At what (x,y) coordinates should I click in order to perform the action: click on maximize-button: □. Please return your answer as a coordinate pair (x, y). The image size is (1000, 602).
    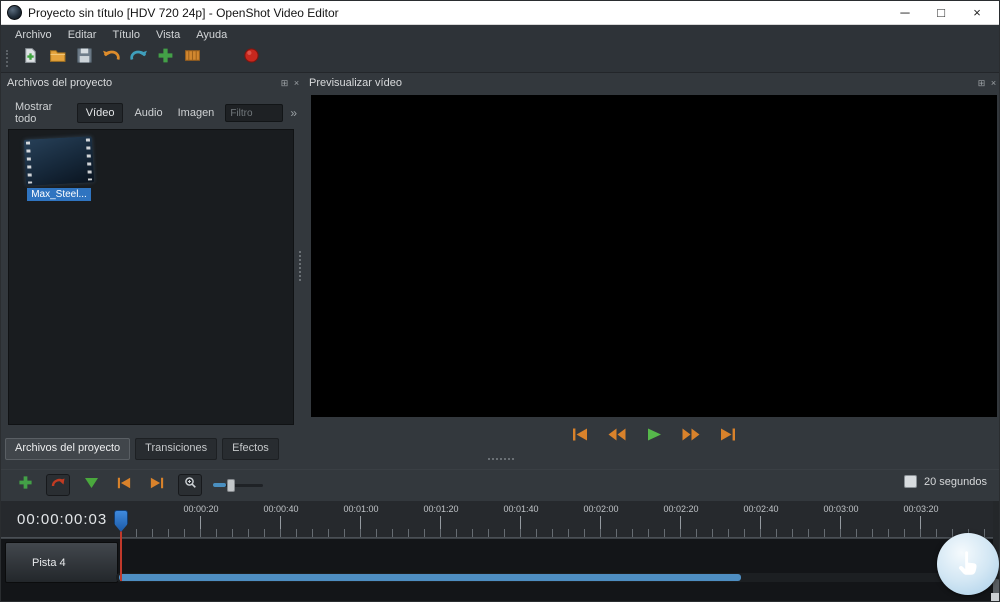
    Looking at the image, I should click on (941, 13).